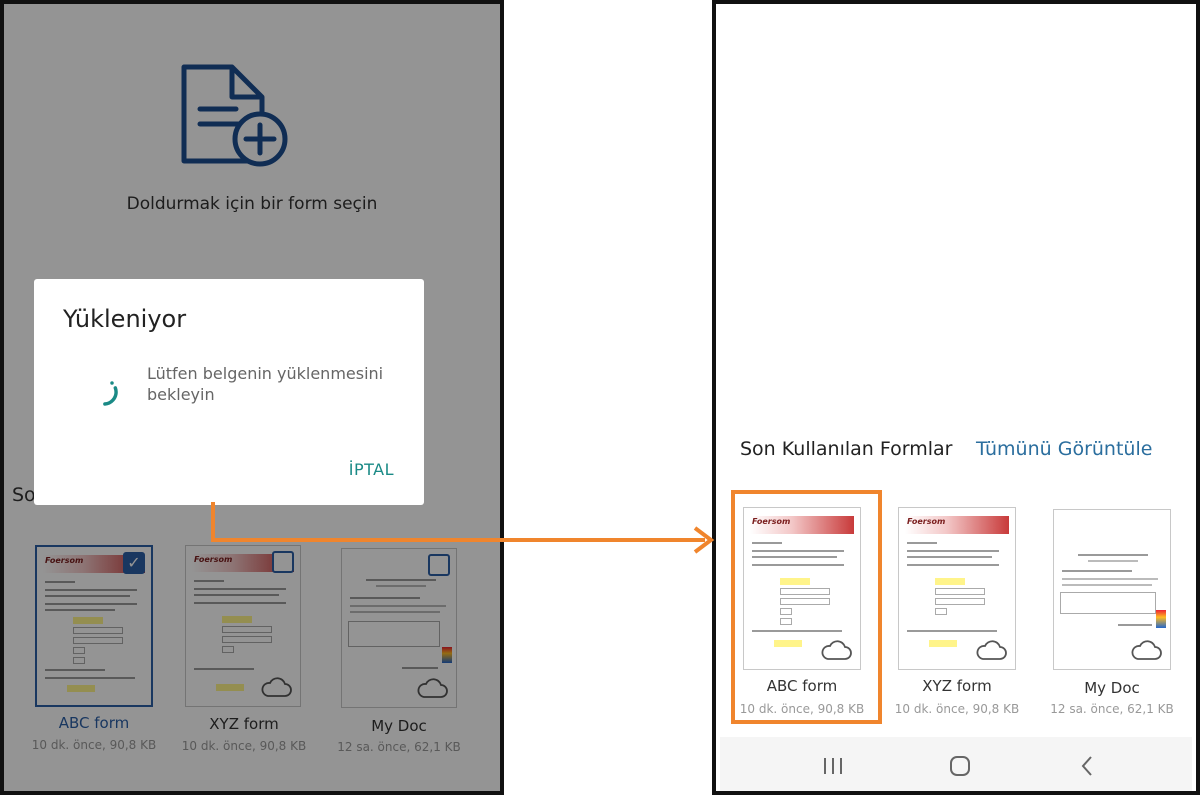 The width and height of the screenshot is (1200, 795). I want to click on dialog-title: Yükleniyor, so click(125, 319).